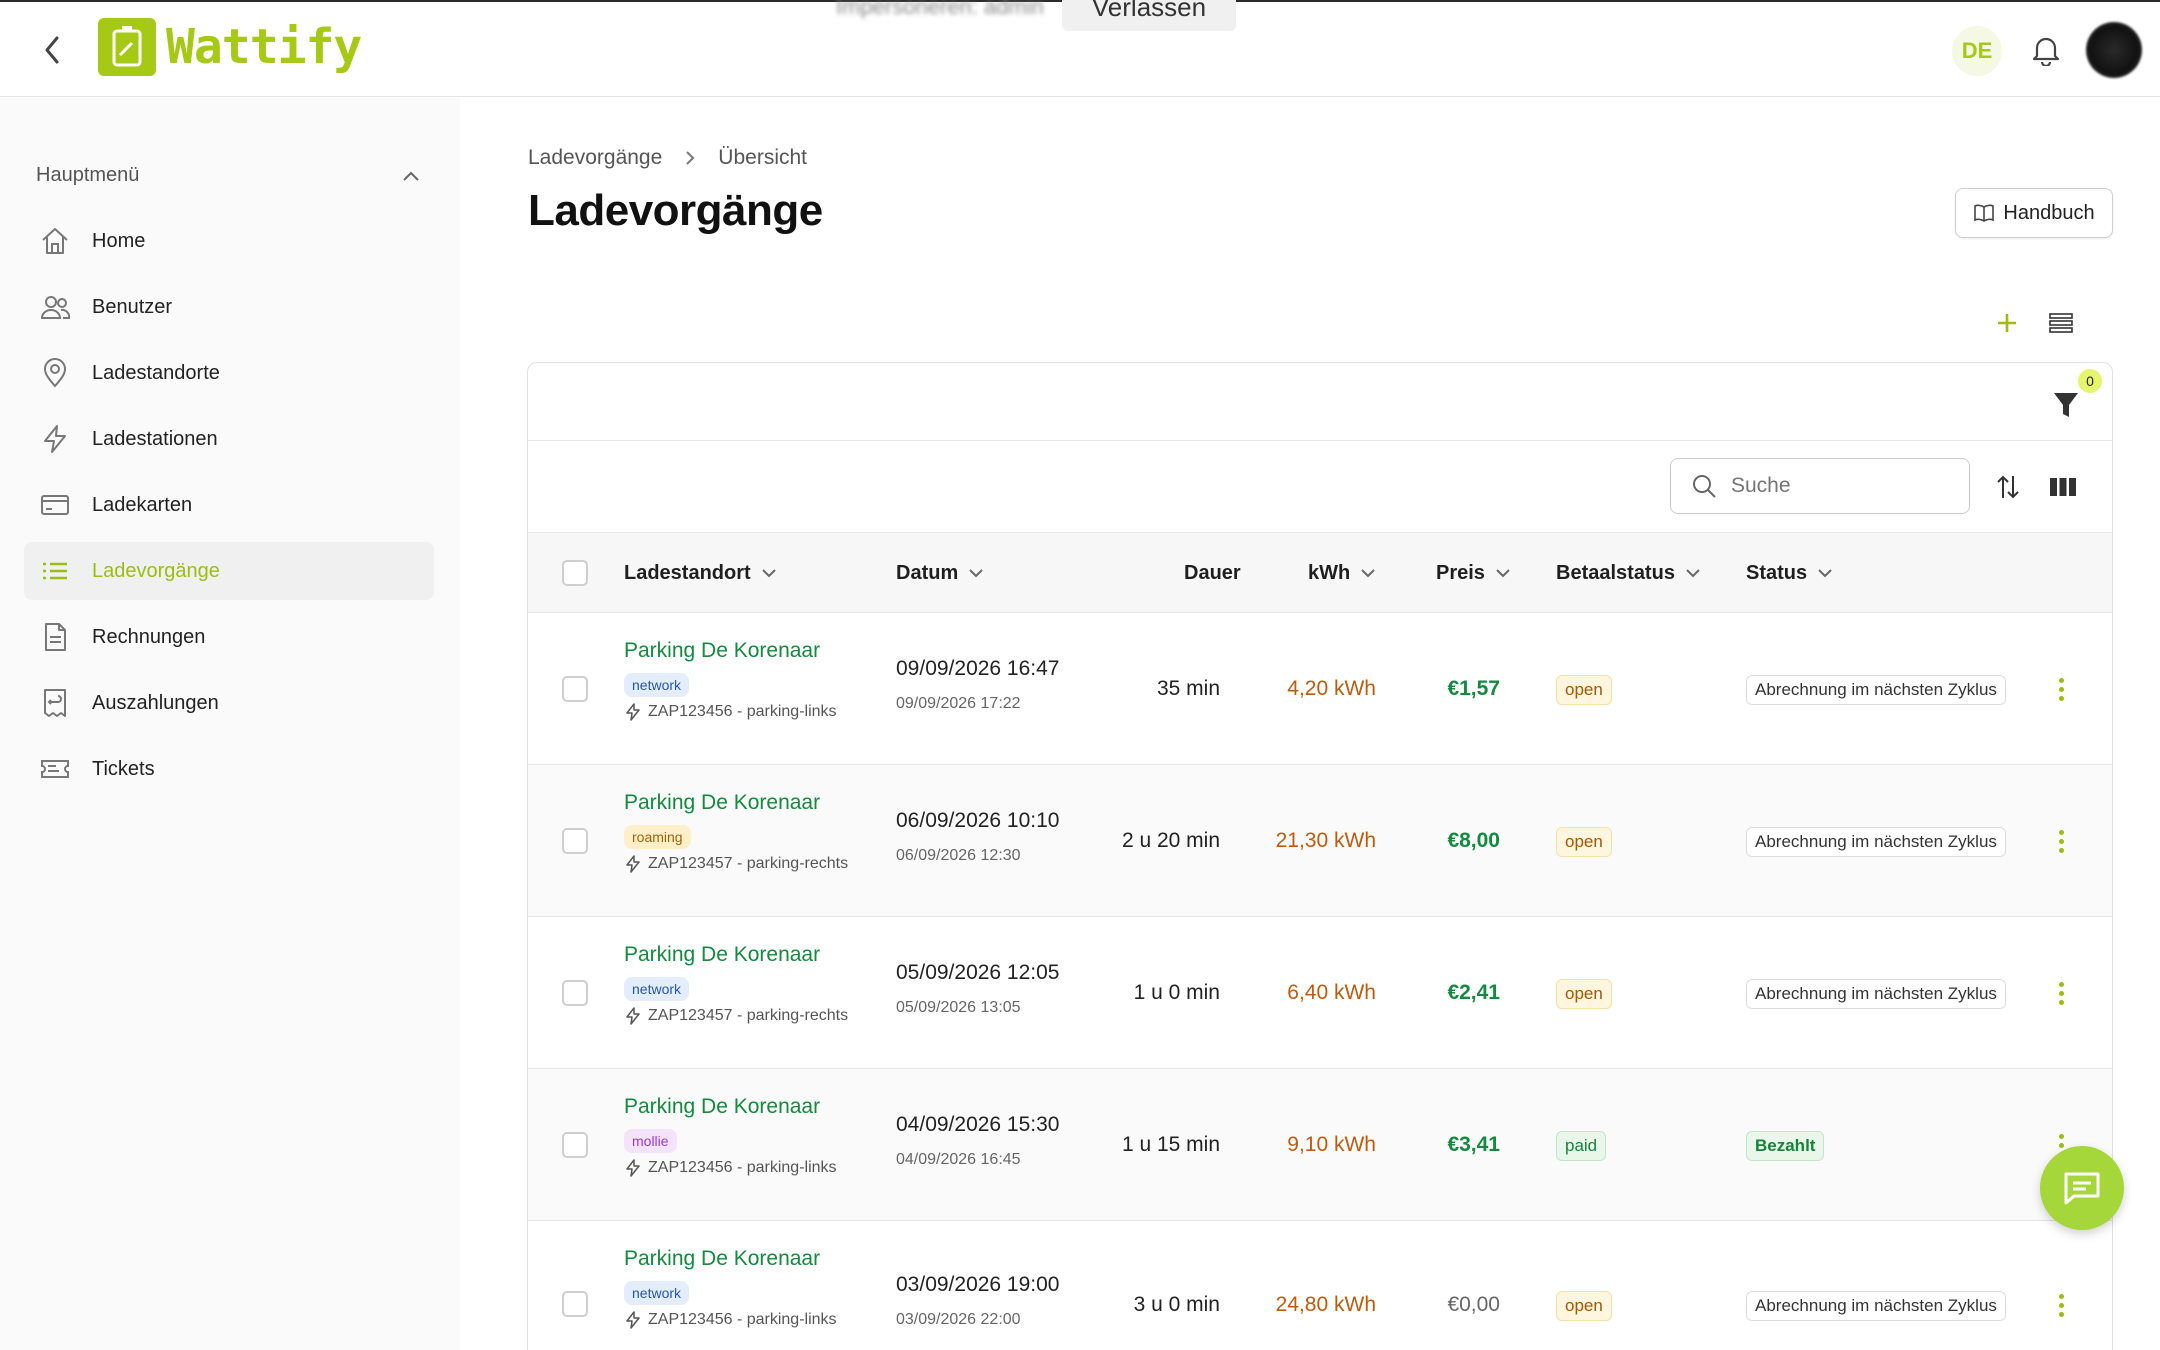 The image size is (2160, 1350). What do you see at coordinates (229, 703) in the screenshot?
I see `sidebar-item-payouts: Auszahlungen` at bounding box center [229, 703].